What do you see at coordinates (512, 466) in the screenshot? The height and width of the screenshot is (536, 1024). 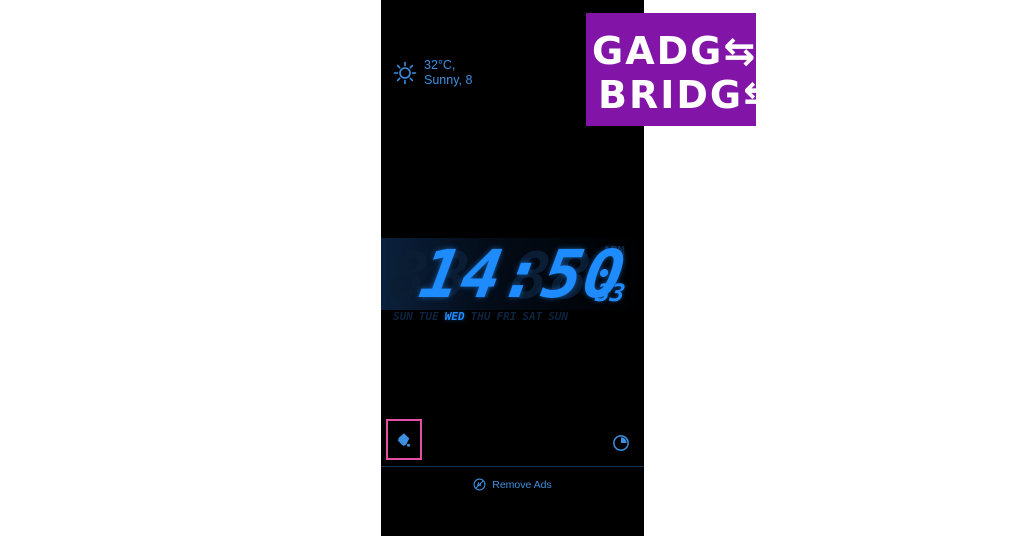 I see `bottom-divider` at bounding box center [512, 466].